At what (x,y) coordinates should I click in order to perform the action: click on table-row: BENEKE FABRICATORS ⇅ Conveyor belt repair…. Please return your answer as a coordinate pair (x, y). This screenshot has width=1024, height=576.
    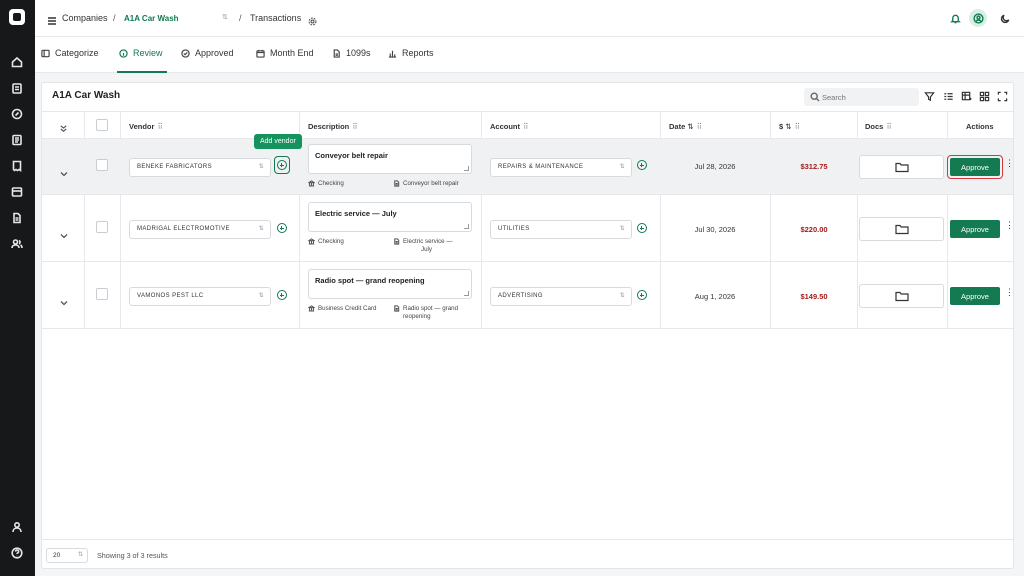
    Looking at the image, I should click on (528, 167).